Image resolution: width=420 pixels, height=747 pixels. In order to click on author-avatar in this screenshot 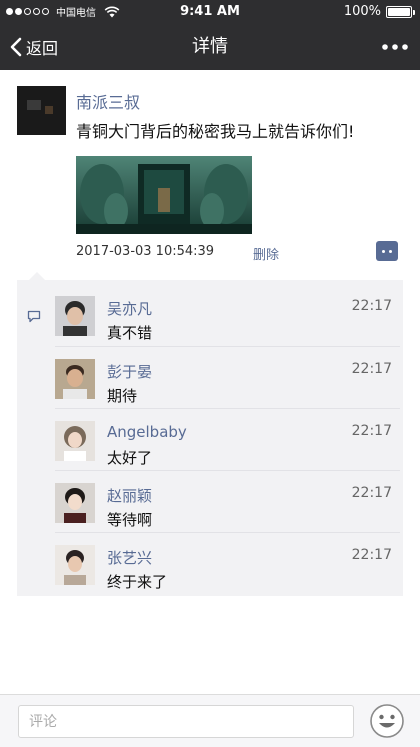, I will do `click(41, 110)`.